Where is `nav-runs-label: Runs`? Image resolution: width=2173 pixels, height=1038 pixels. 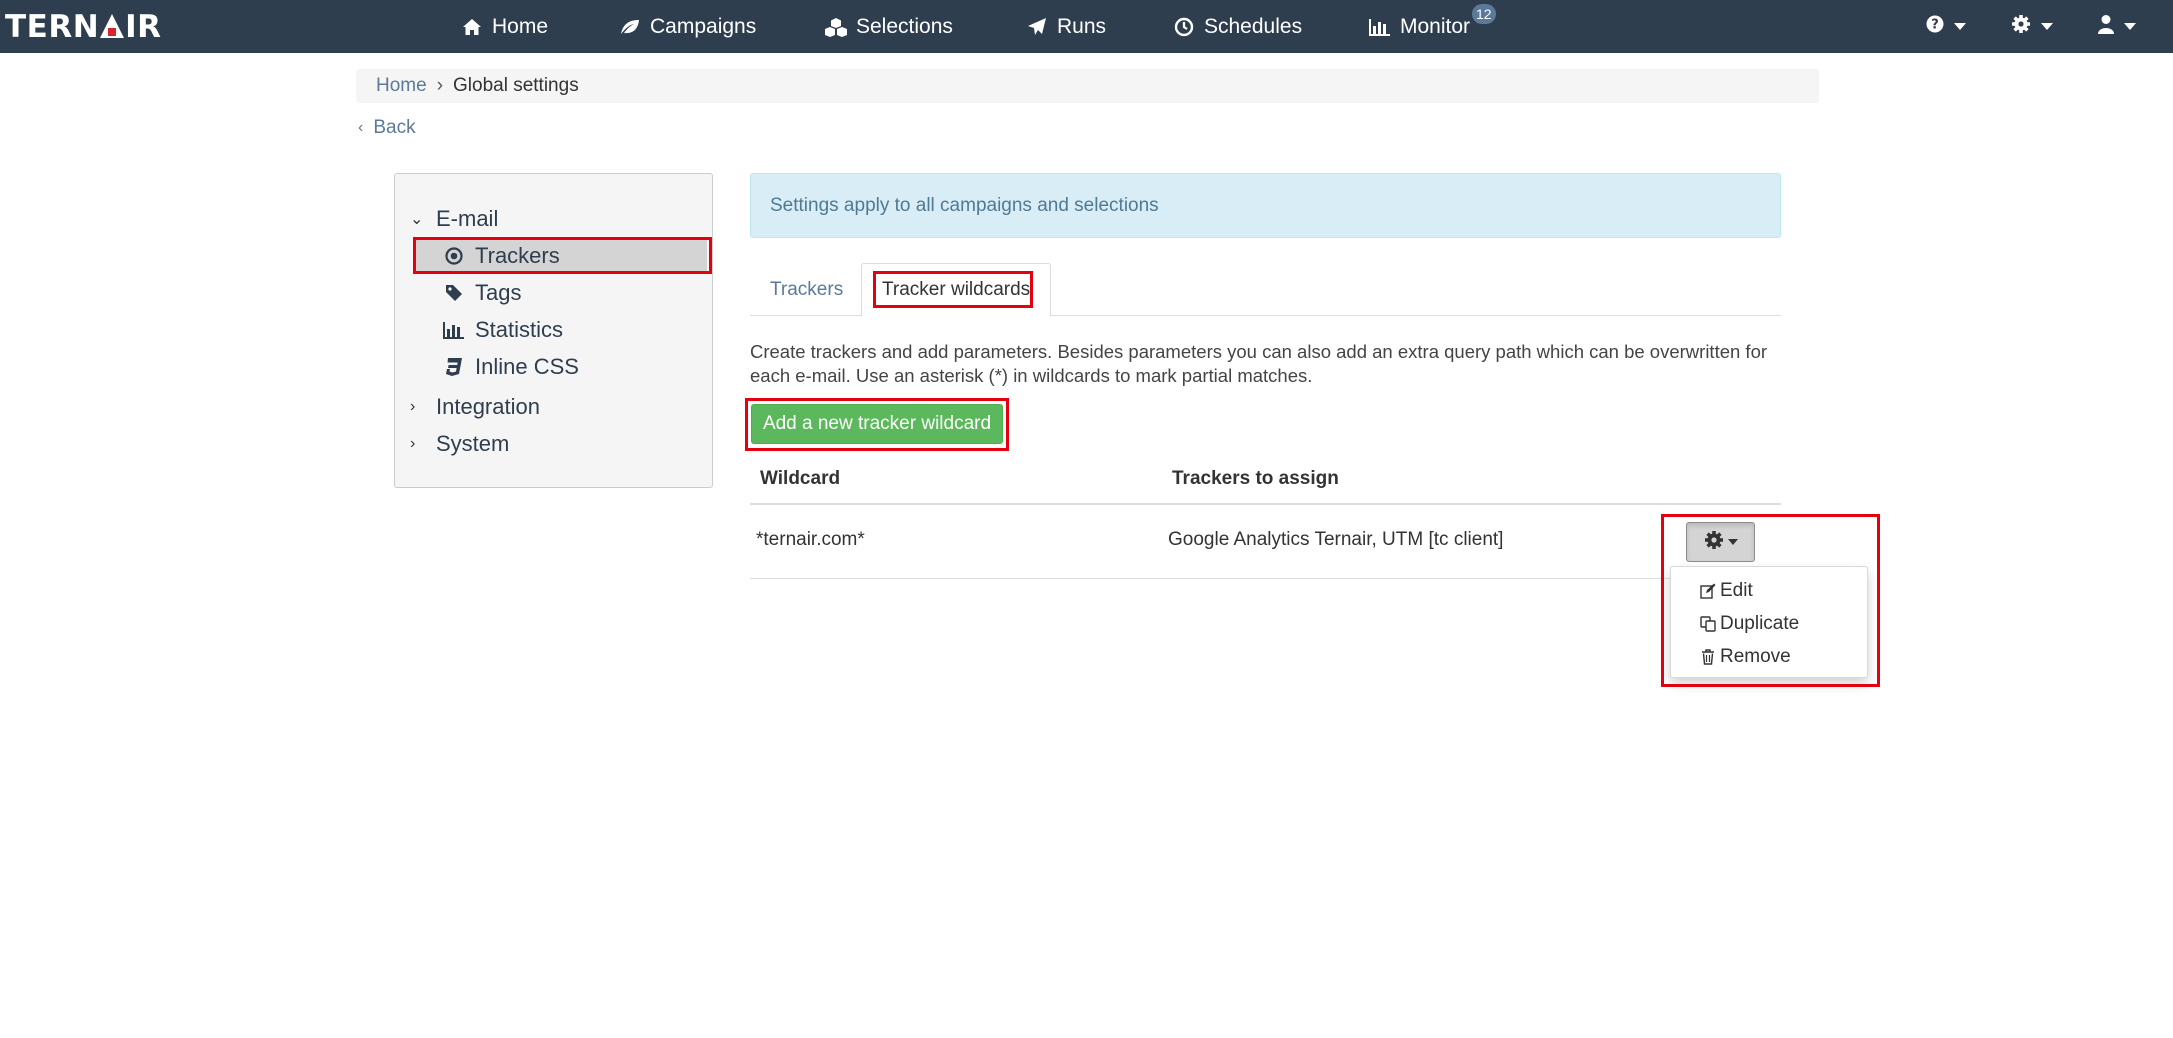 nav-runs-label: Runs is located at coordinates (1082, 26).